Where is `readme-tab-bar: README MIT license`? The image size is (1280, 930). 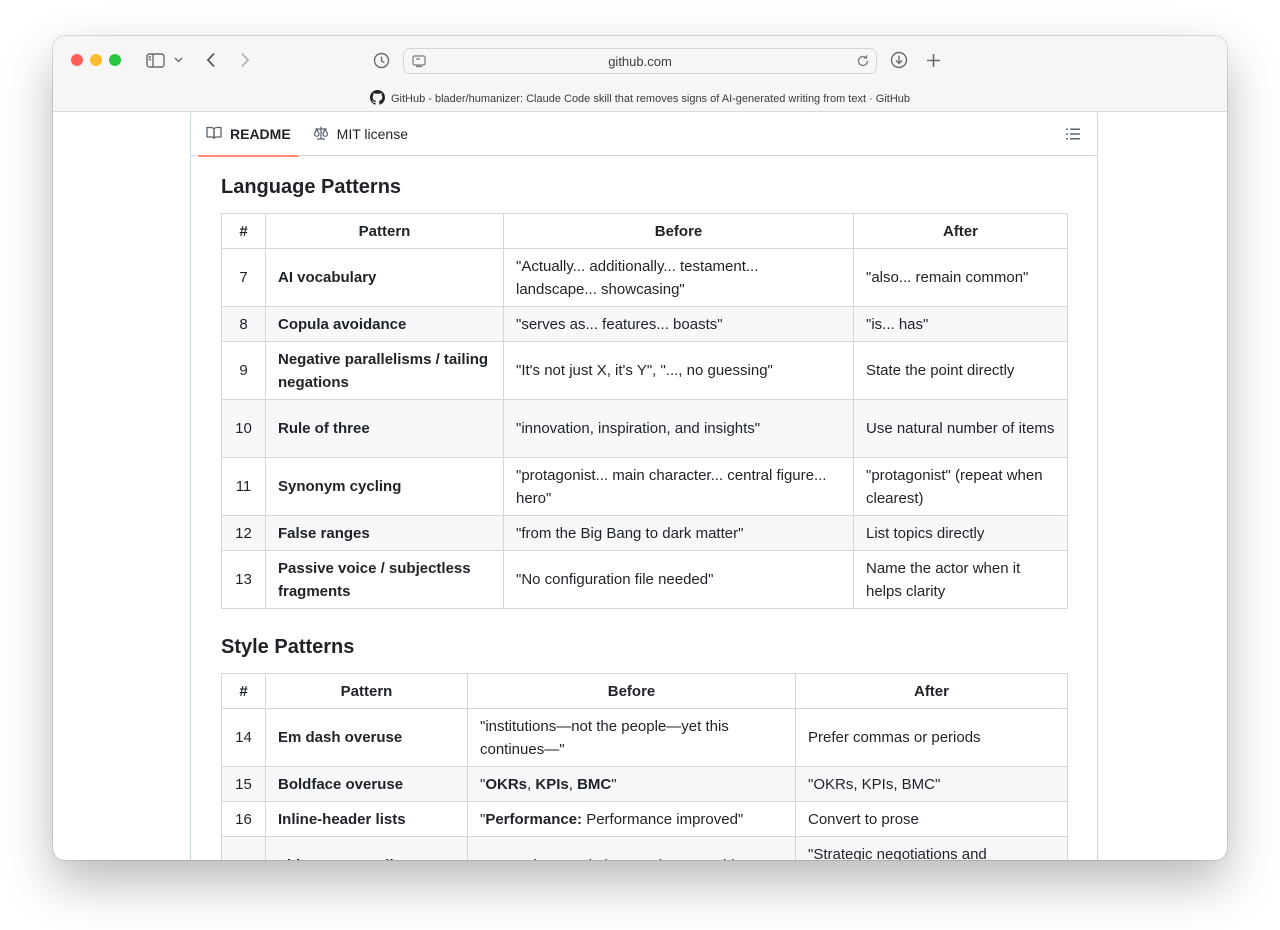
readme-tab-bar: README MIT license is located at coordinates (644, 135).